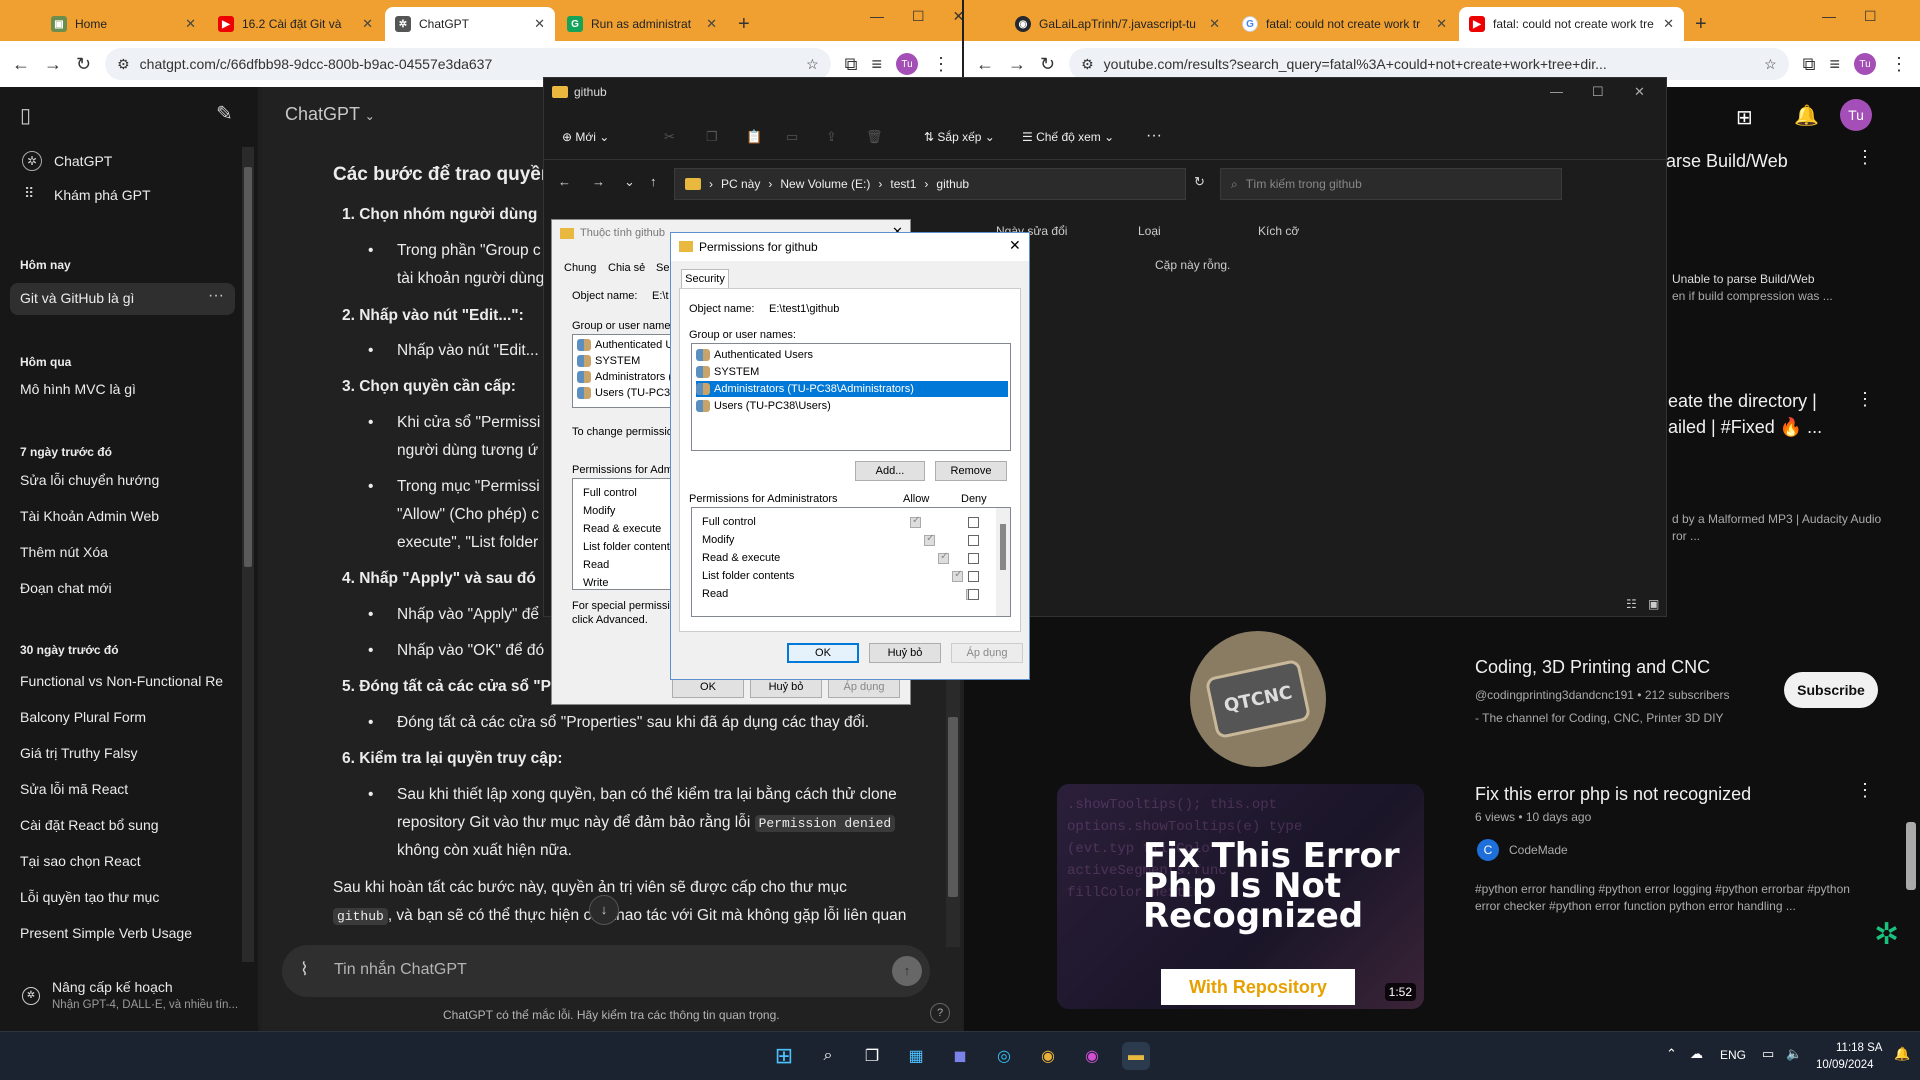 The width and height of the screenshot is (1920, 1080). I want to click on chat-item: Functional vs Non-Functional Re, so click(122, 681).